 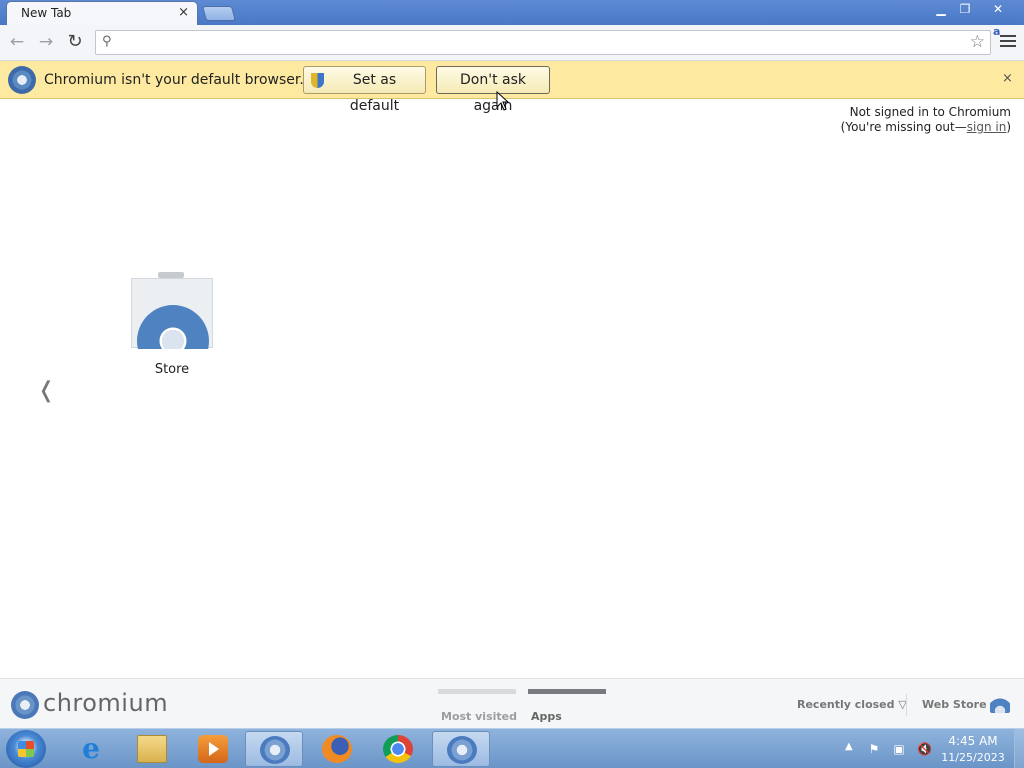 What do you see at coordinates (17, 43) in the screenshot?
I see `back-arrow-icon: ←` at bounding box center [17, 43].